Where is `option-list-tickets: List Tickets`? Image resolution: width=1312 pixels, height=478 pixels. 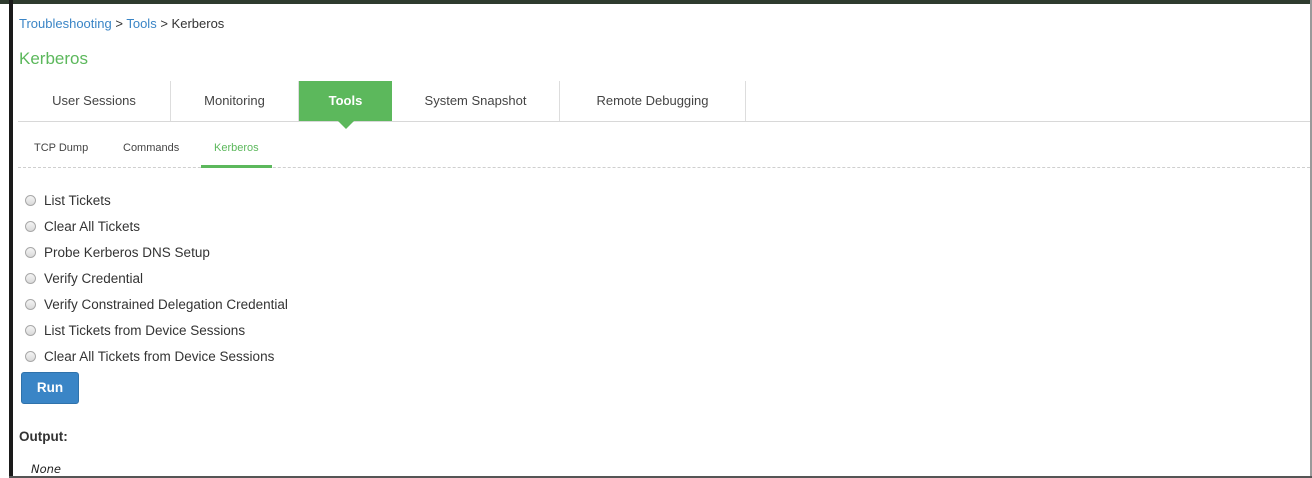 option-list-tickets: List Tickets is located at coordinates (156, 200).